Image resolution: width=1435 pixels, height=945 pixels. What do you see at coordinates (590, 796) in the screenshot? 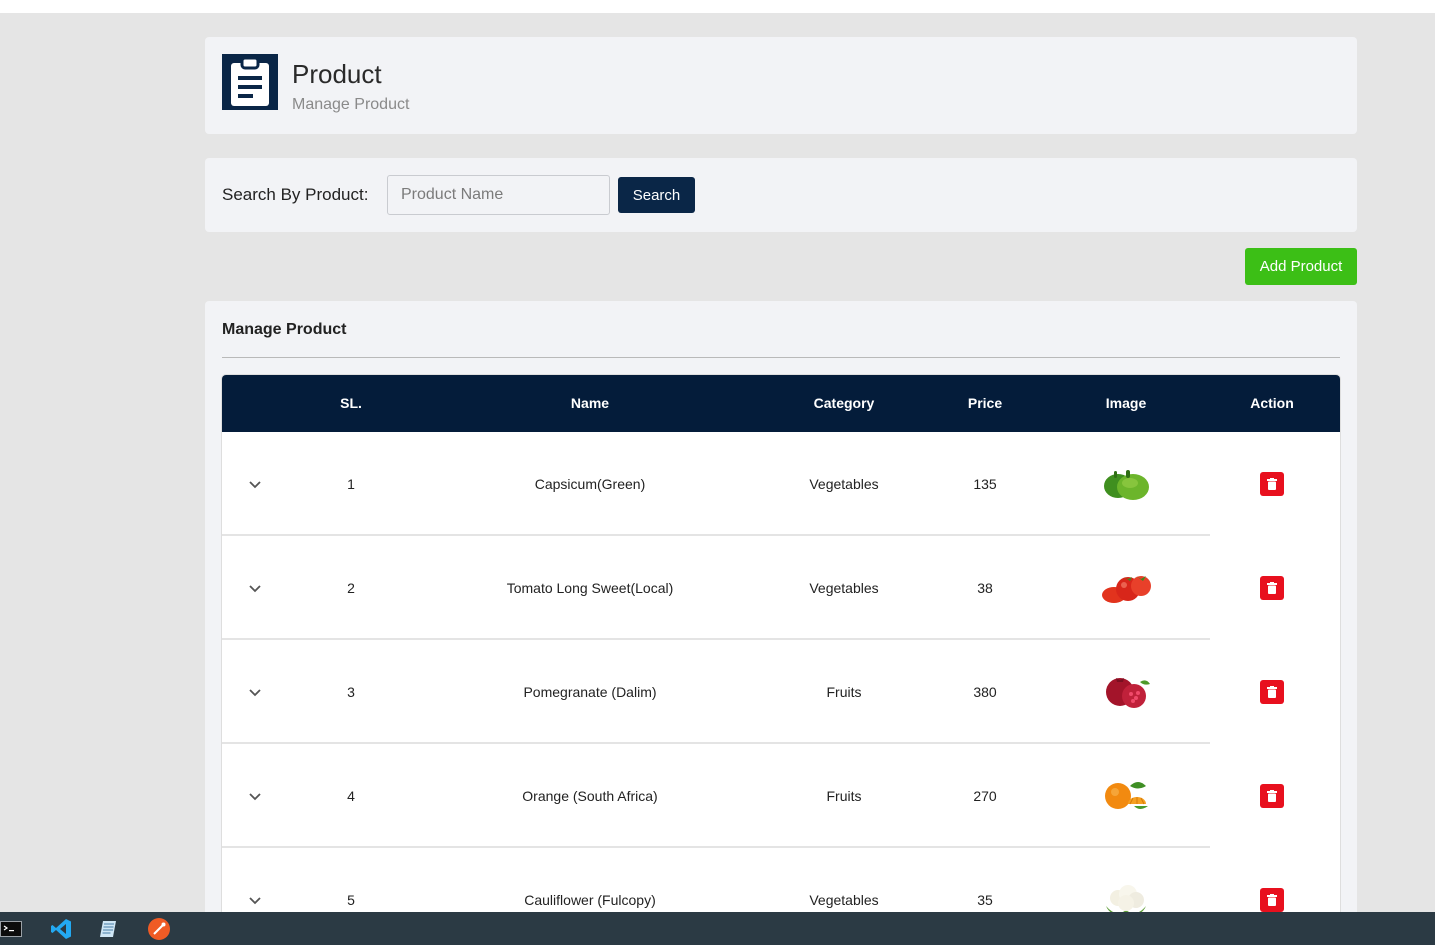
I see `cell-name: Orange (South Africa)` at bounding box center [590, 796].